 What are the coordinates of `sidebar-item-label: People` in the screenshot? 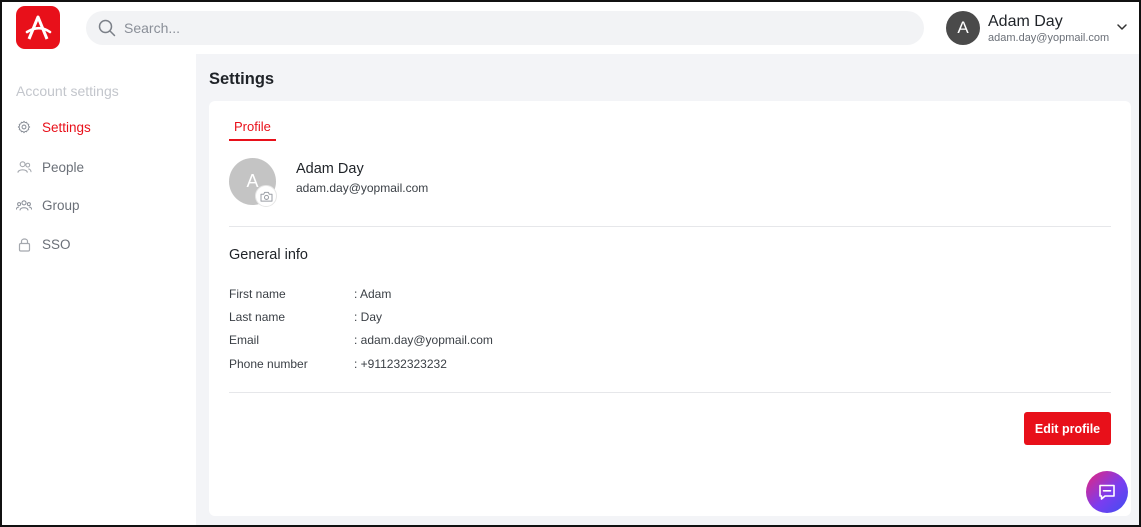 It's located at (63, 167).